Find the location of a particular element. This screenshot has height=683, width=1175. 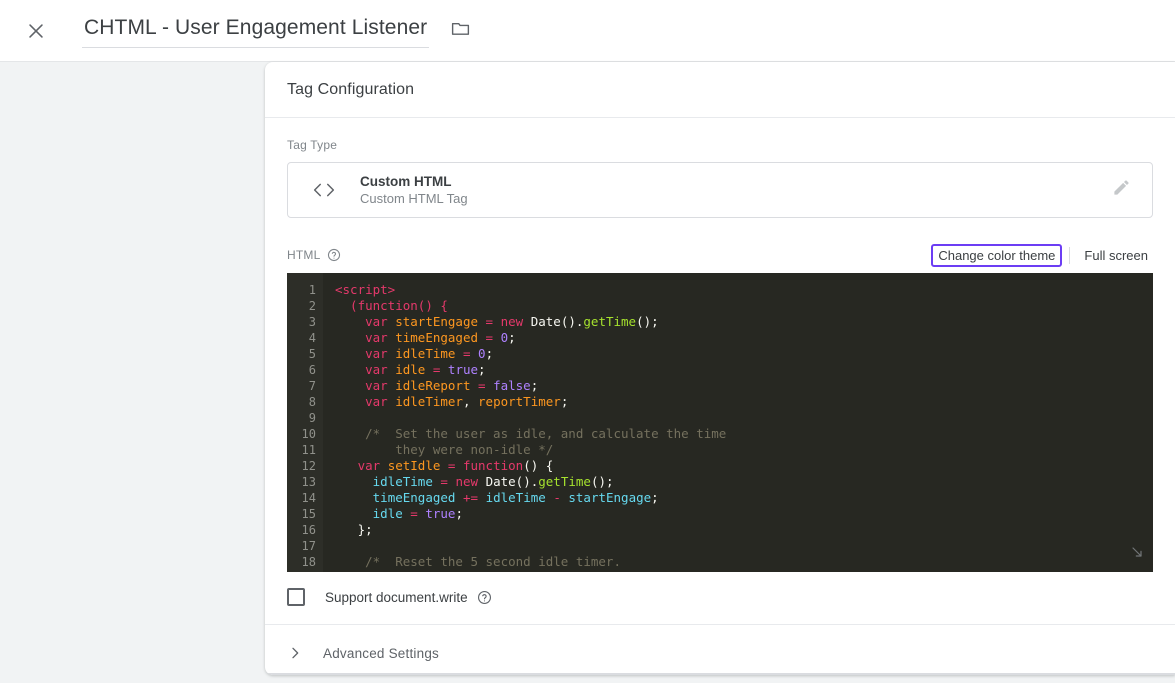

html-label: HTML is located at coordinates (304, 255).